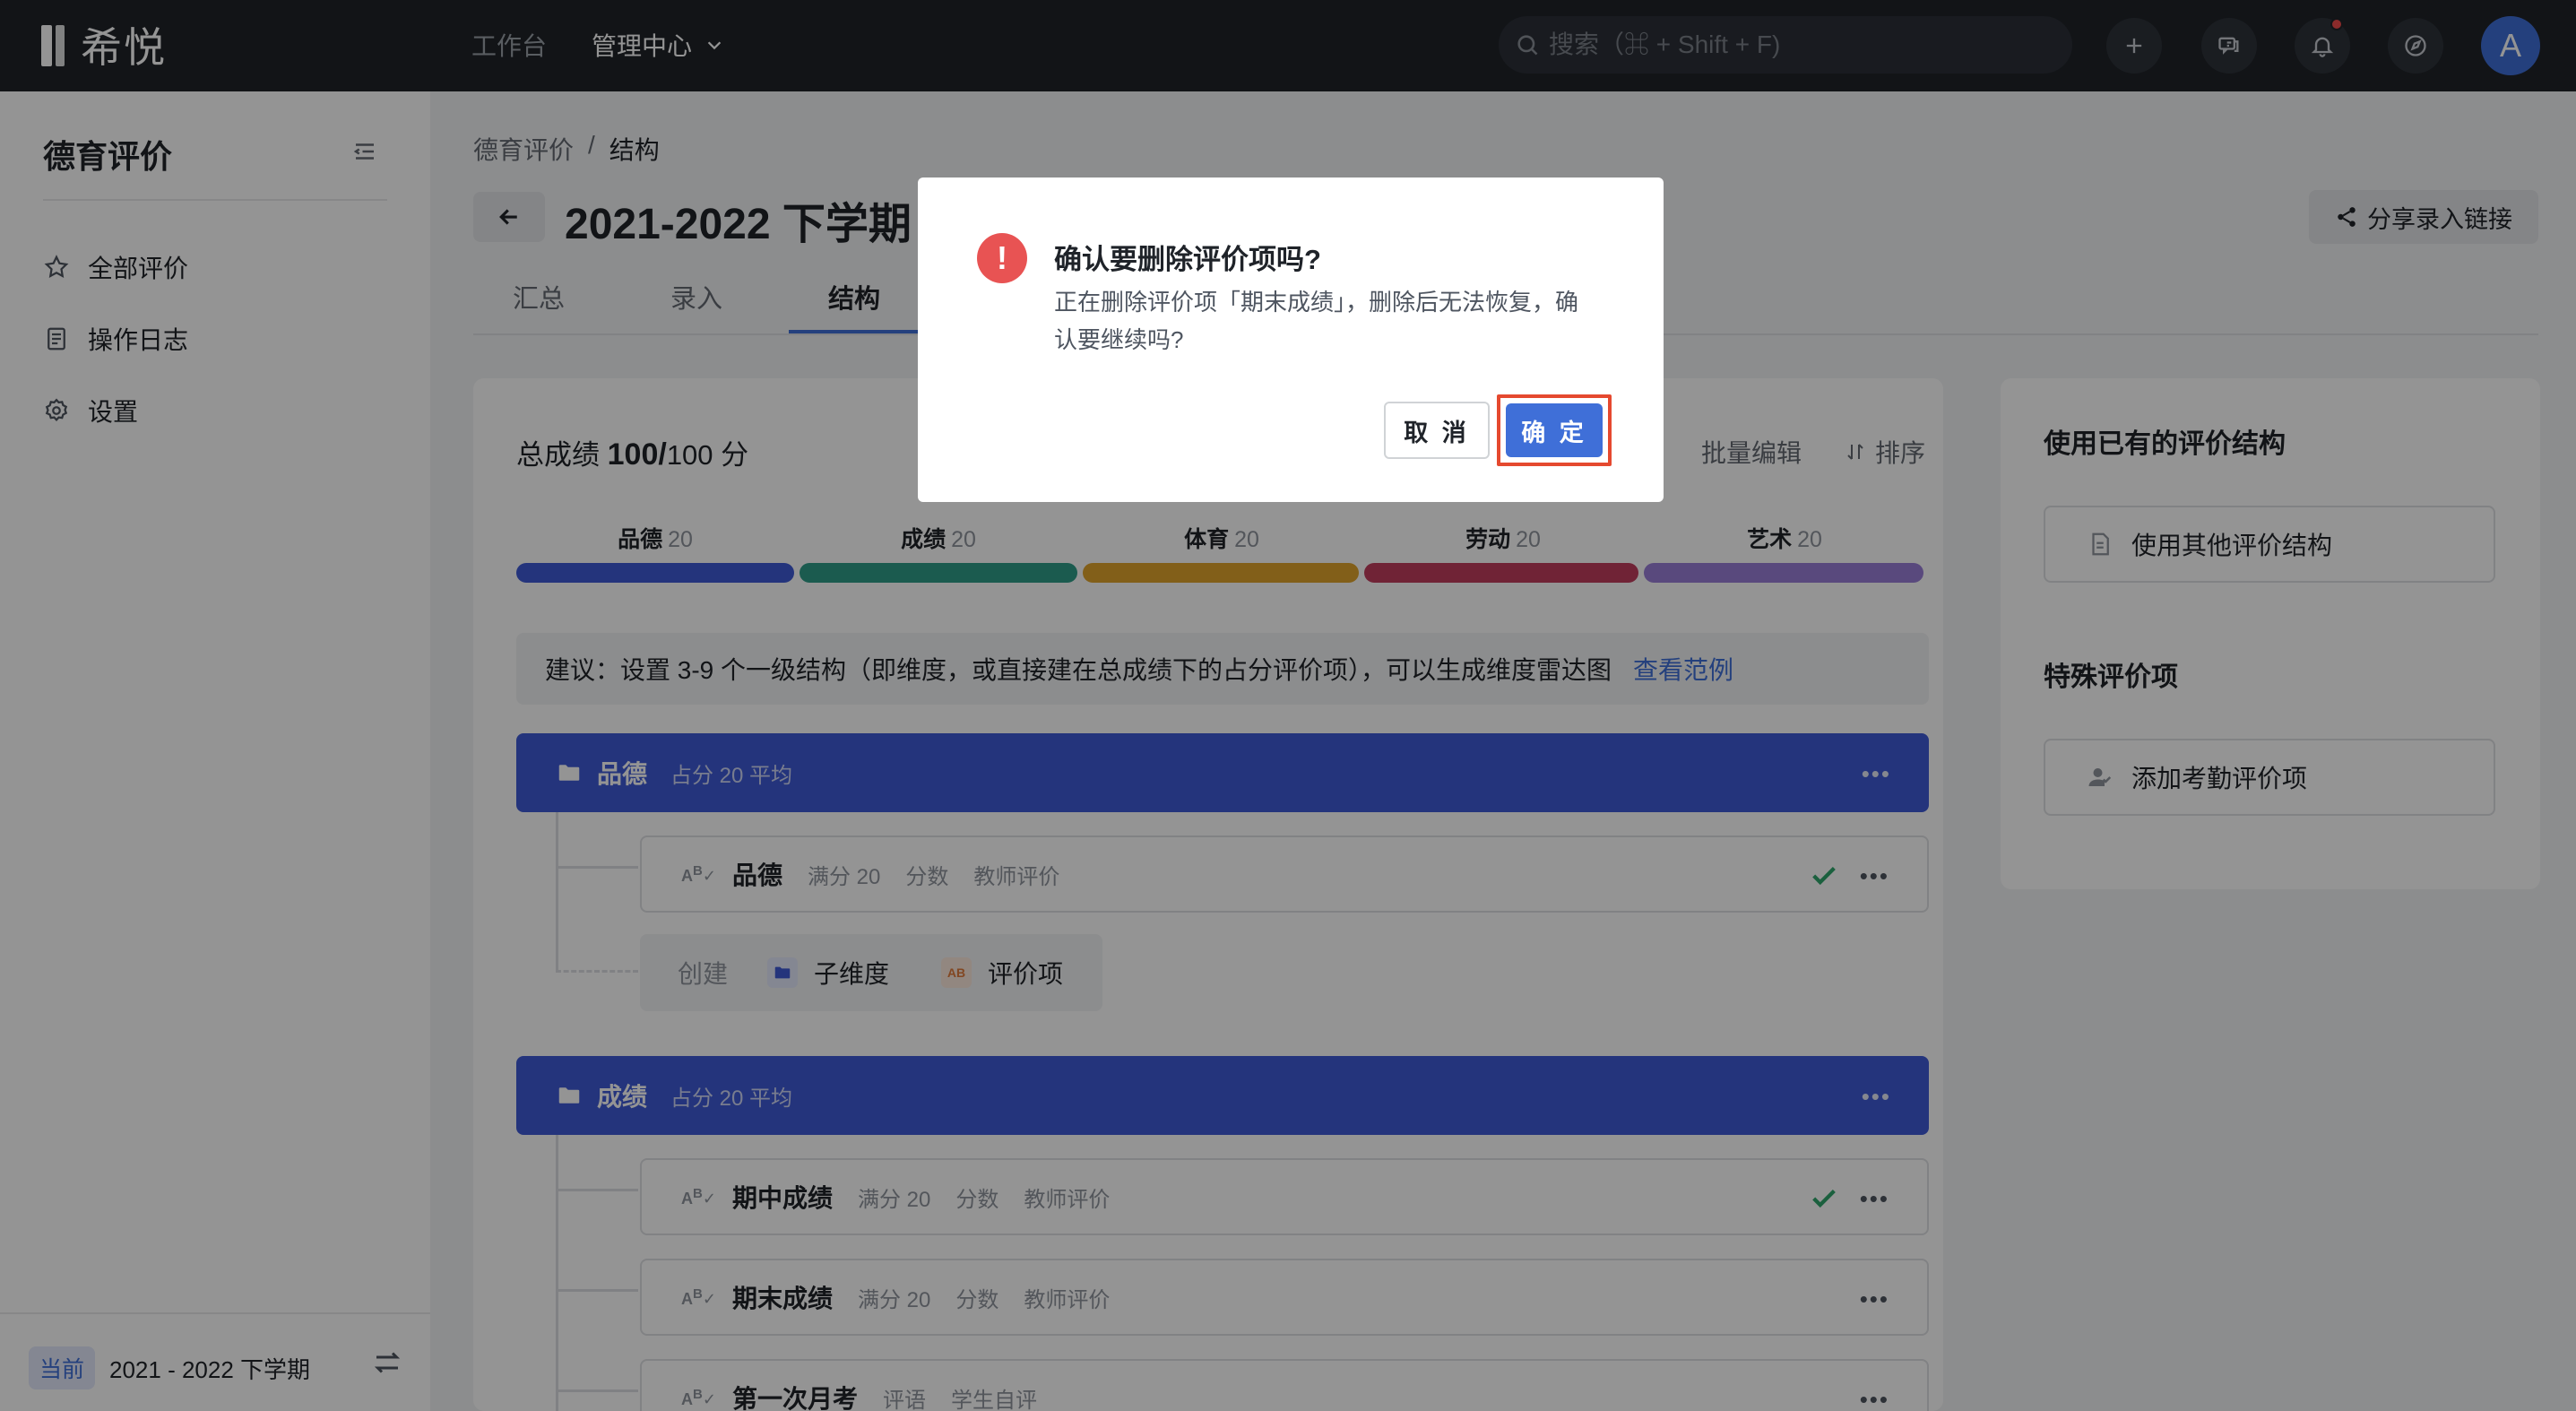  I want to click on confirm-button: 确 定, so click(1554, 430).